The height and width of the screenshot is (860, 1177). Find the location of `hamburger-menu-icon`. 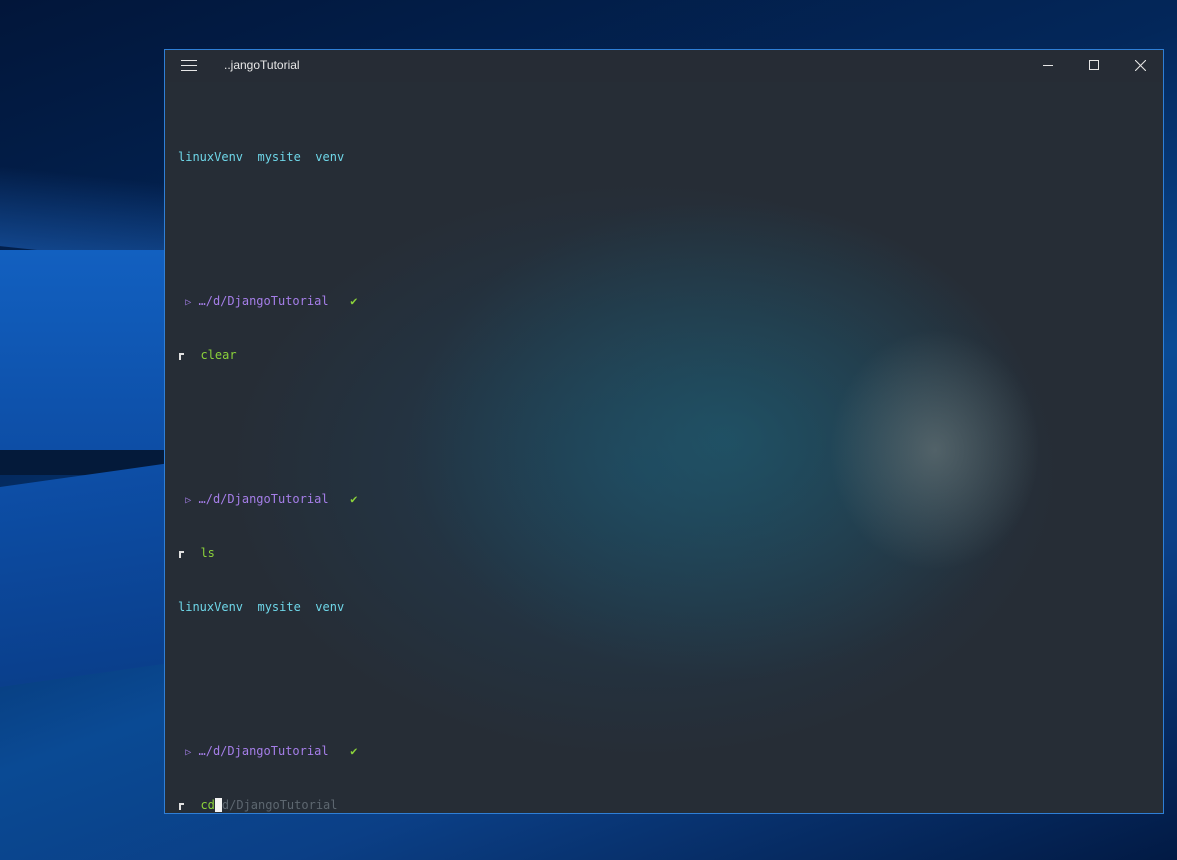

hamburger-menu-icon is located at coordinates (189, 66).